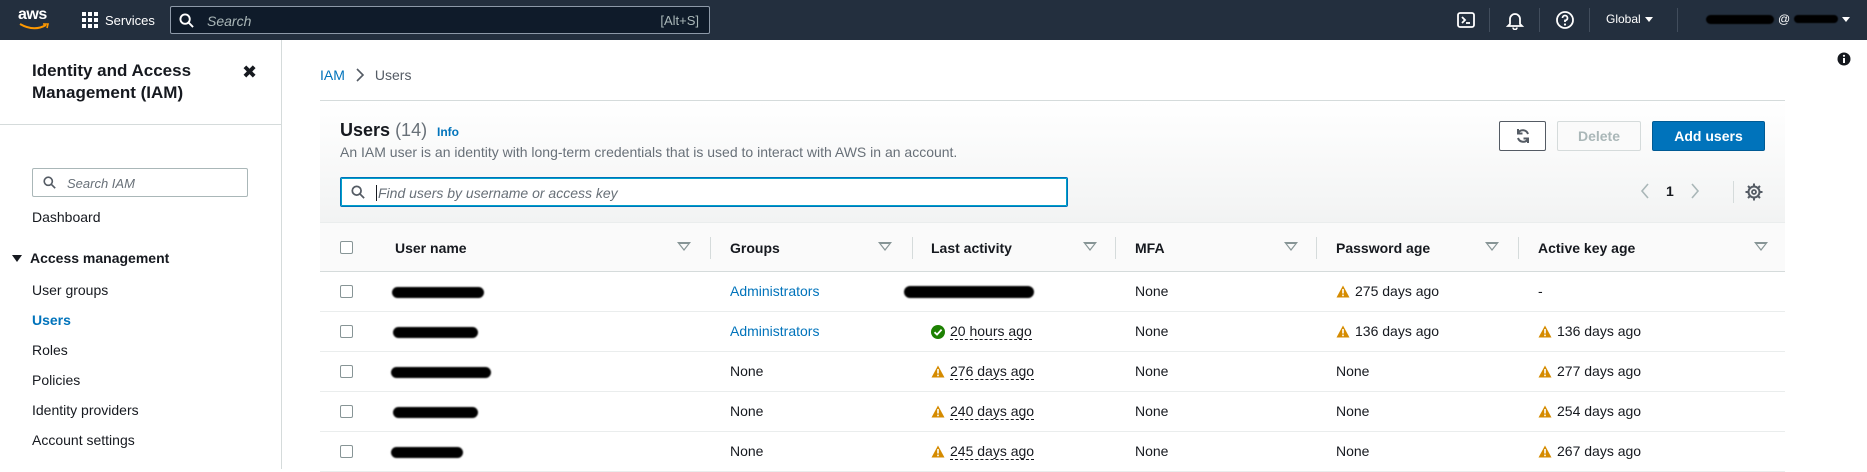 This screenshot has height=472, width=1867. What do you see at coordinates (1599, 136) in the screenshot?
I see `delete-button: Delete` at bounding box center [1599, 136].